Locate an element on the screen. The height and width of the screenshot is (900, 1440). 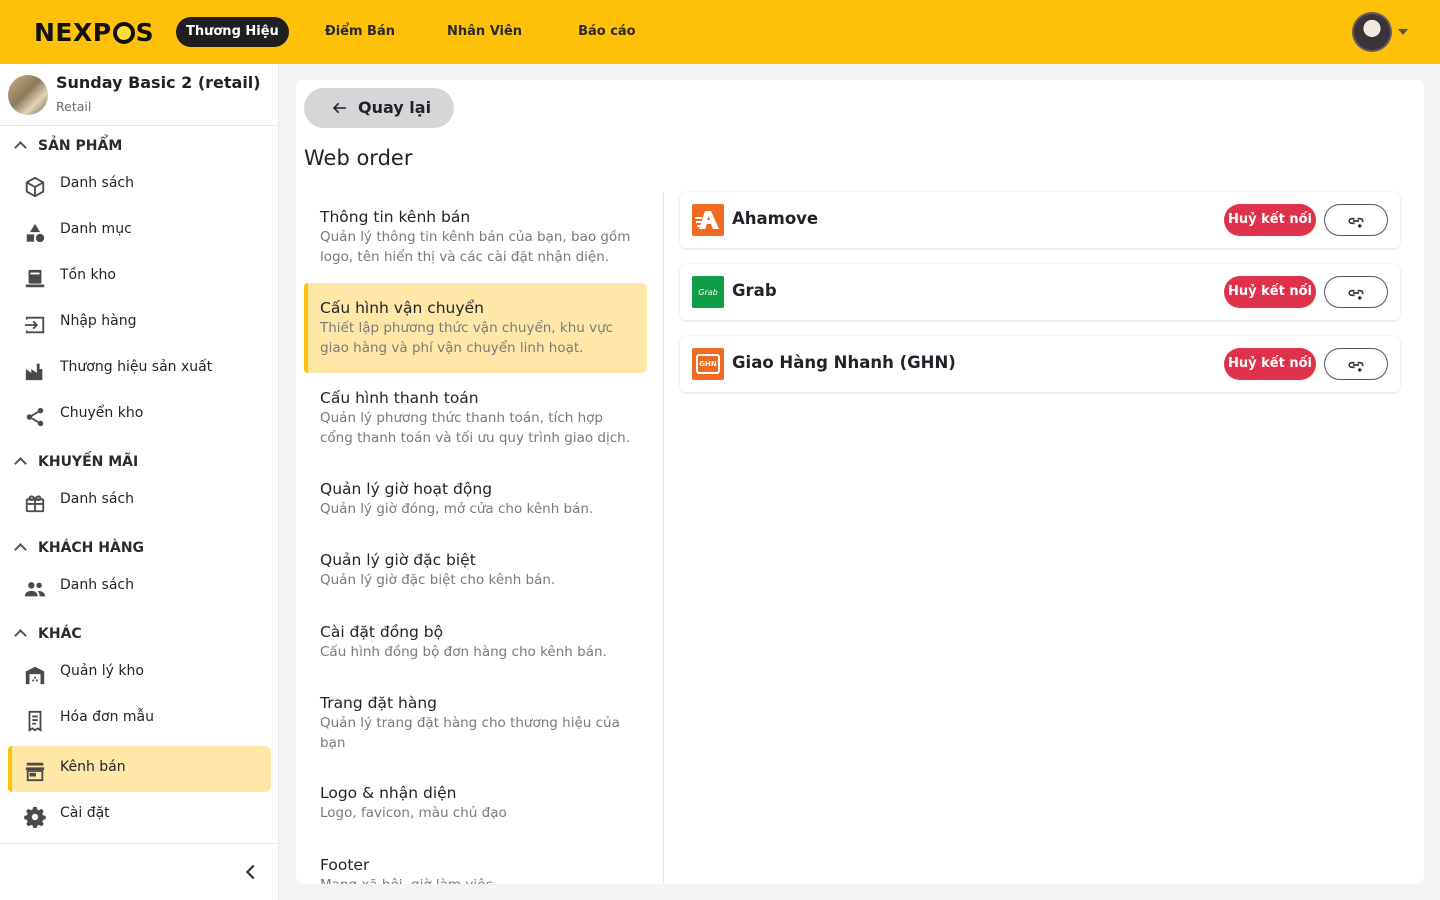
sidebar-item-khach-hang-danh-sach: Danh sách is located at coordinates (139, 587).